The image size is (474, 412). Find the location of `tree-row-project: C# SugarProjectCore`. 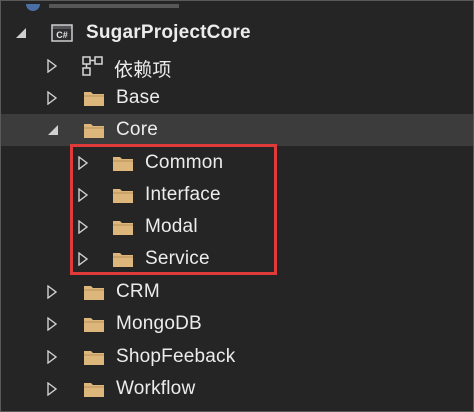

tree-row-project: C# SugarProjectCore is located at coordinates (237, 33).